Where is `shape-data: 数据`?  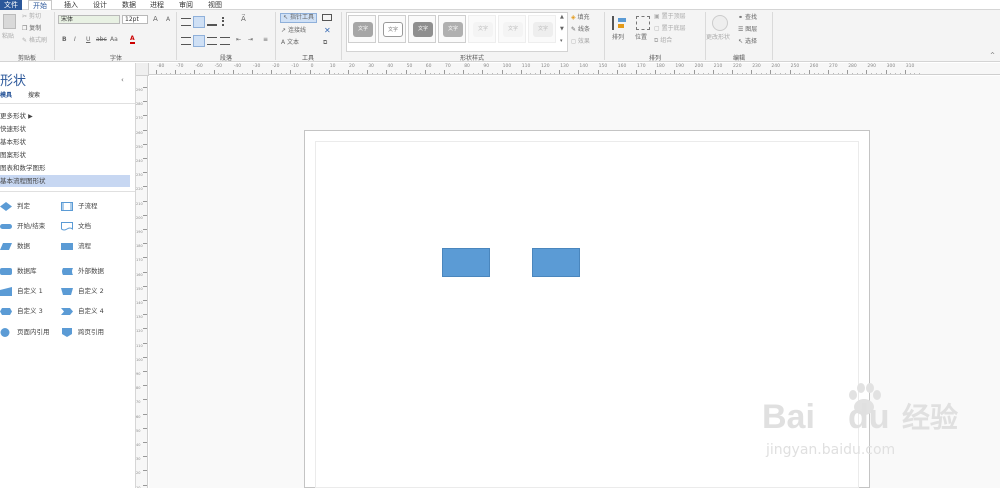 shape-data: 数据 is located at coordinates (34, 246).